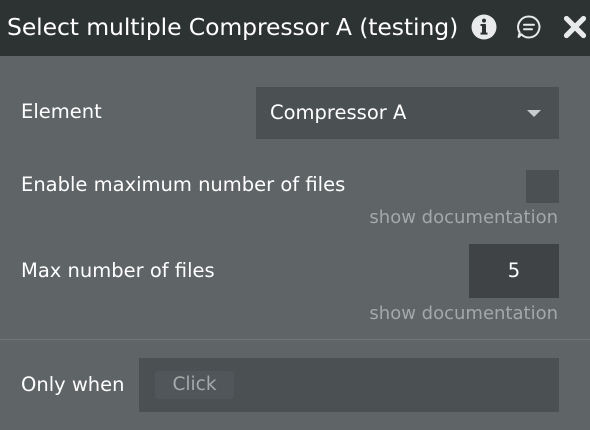 The height and width of the screenshot is (430, 590). What do you see at coordinates (349, 385) in the screenshot?
I see `only-when-condition-field: Click` at bounding box center [349, 385].